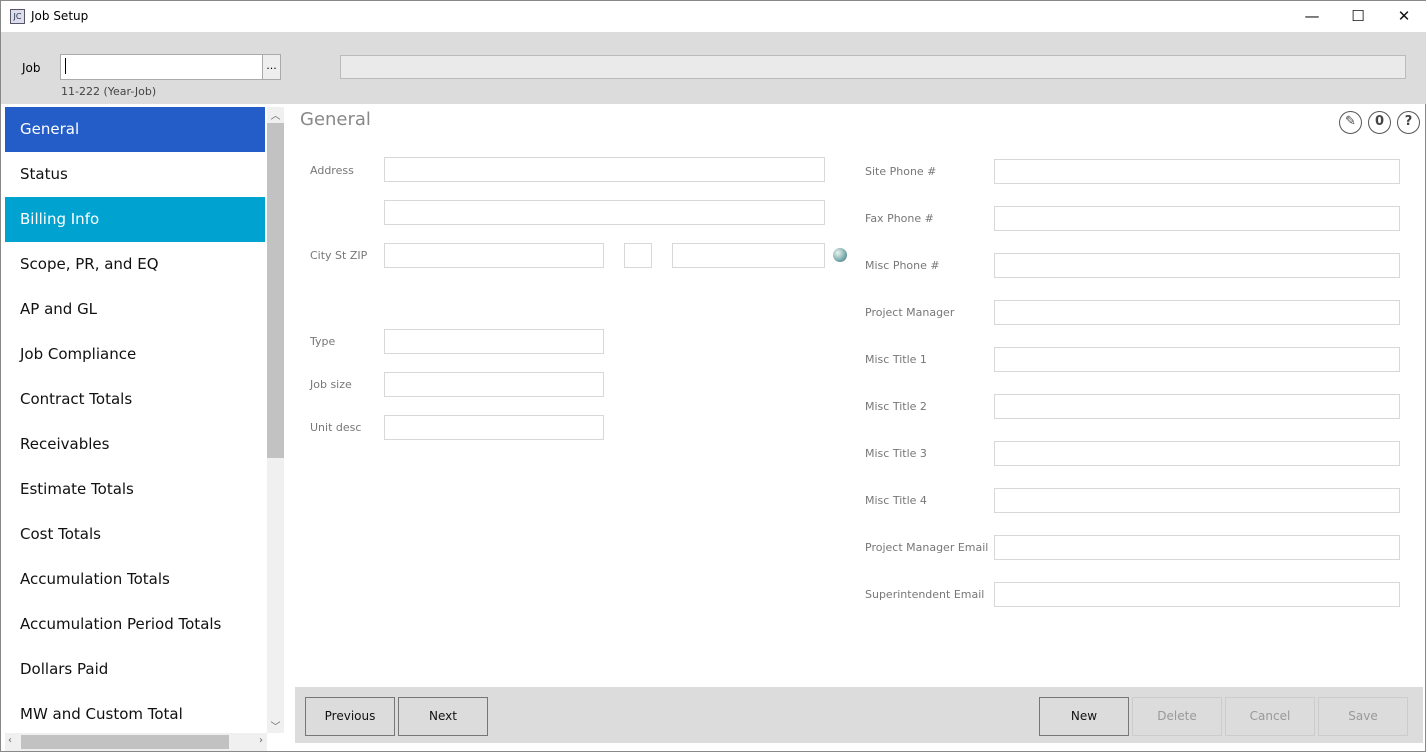 This screenshot has height=752, width=1426. I want to click on site-phone-input, so click(1197, 171).